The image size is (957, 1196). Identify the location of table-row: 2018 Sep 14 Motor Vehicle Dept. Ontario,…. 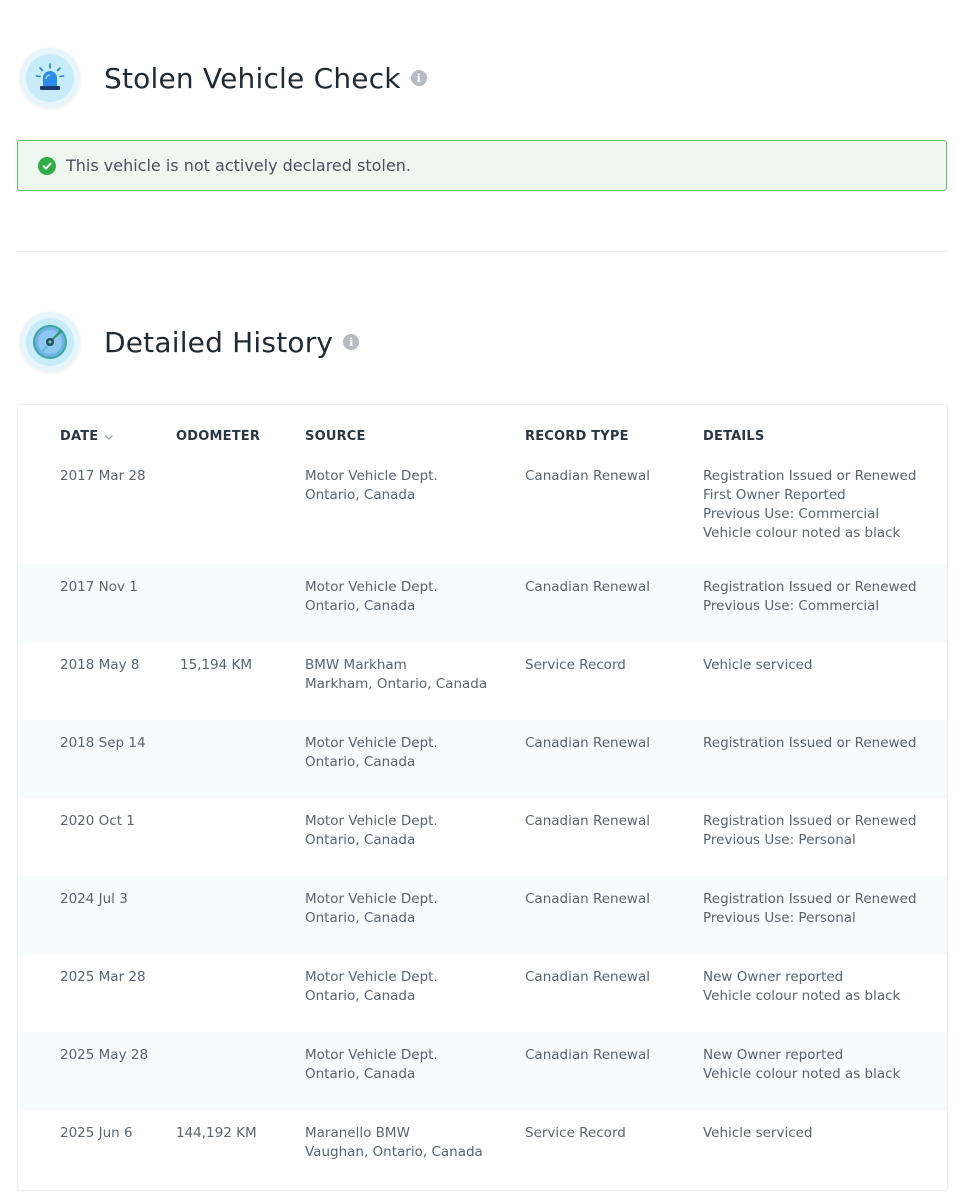
(482, 759).